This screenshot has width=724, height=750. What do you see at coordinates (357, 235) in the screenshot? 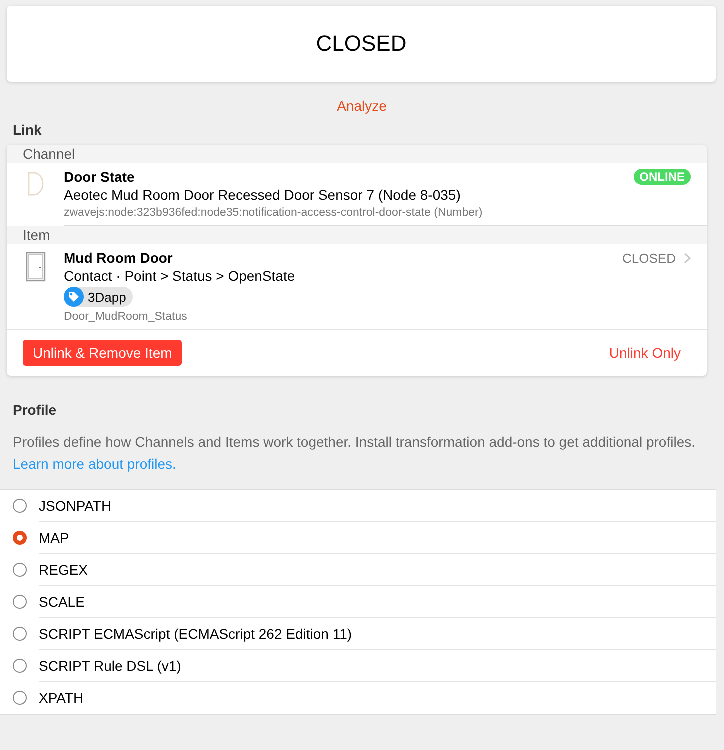
I see `group-label: Item` at bounding box center [357, 235].